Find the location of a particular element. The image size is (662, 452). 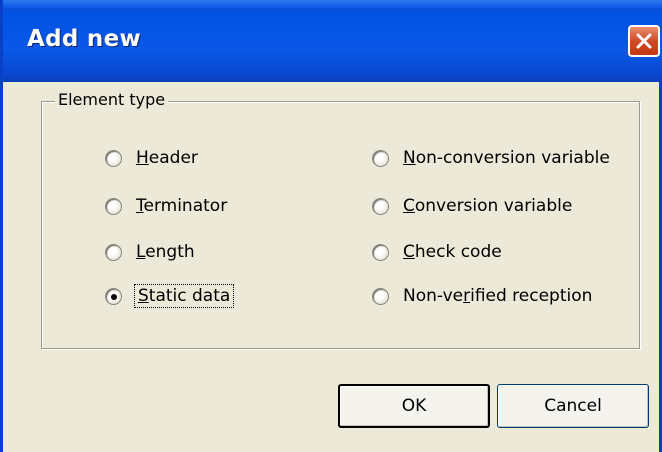

radio-non-conversion-variable-label: Non-conversion variable is located at coordinates (506, 158).